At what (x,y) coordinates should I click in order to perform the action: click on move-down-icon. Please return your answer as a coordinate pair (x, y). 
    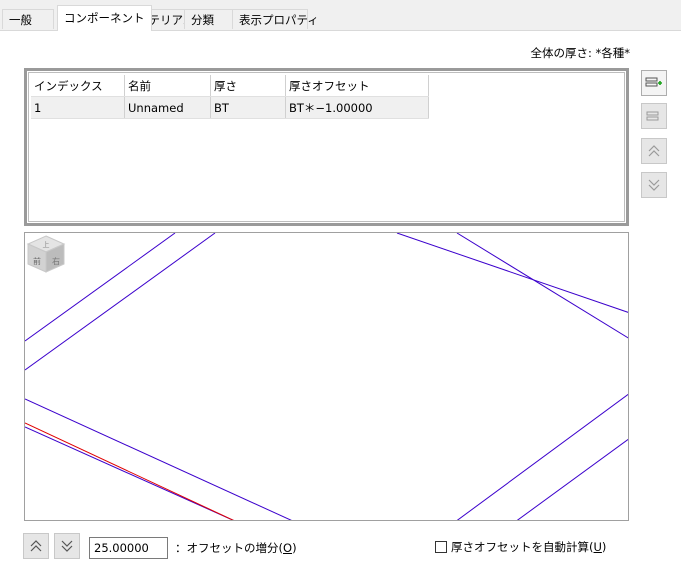
    Looking at the image, I should click on (654, 185).